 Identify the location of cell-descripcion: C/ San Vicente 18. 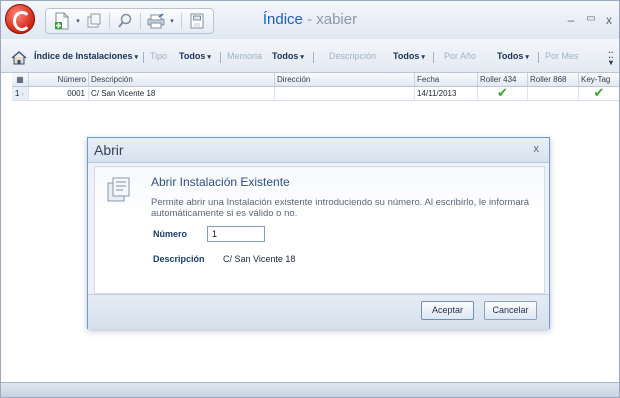
(182, 93).